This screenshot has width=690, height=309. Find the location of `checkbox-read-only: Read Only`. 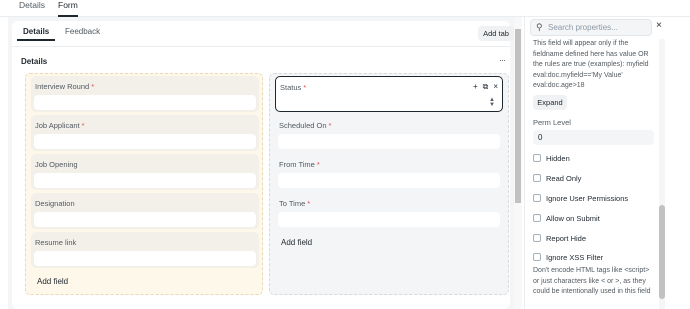

checkbox-read-only: Read Only is located at coordinates (557, 178).